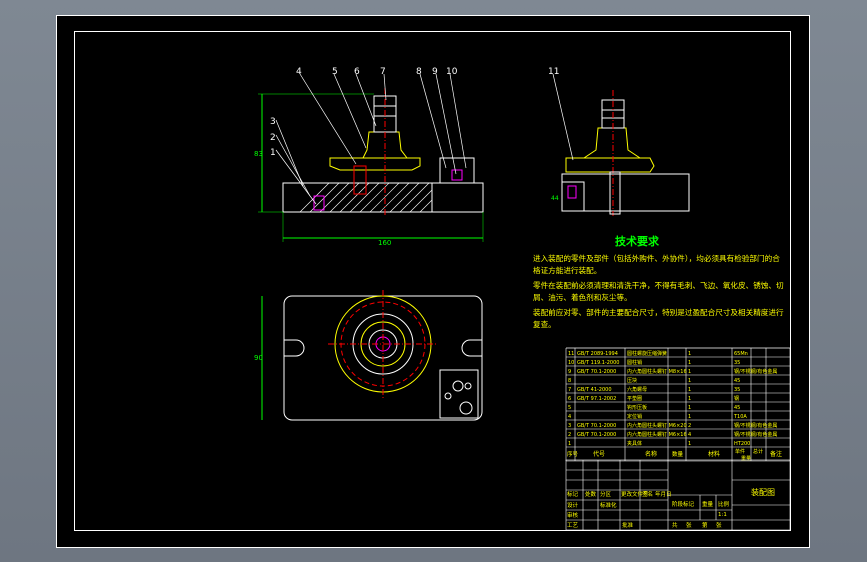  I want to click on bom-row-material: T10A, so click(740, 417).